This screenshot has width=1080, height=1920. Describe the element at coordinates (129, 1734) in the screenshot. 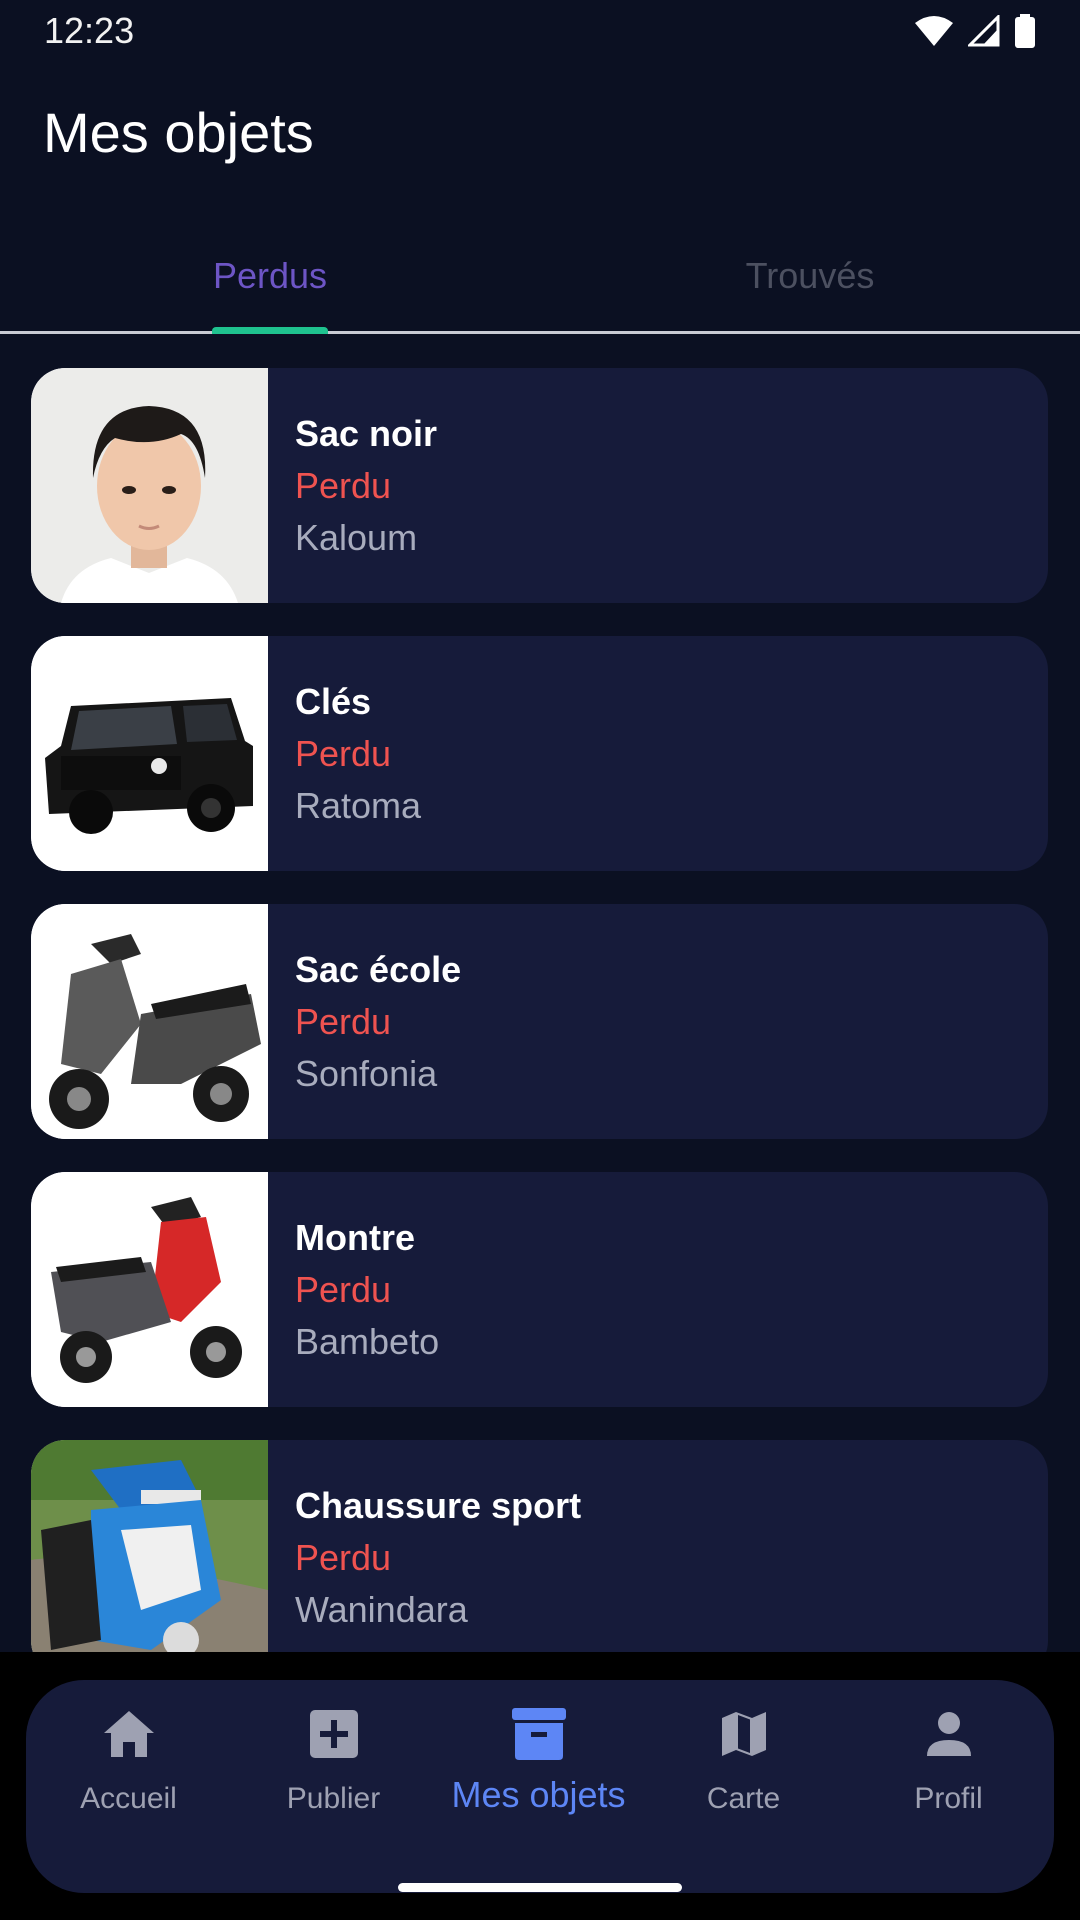

I see `home-icon` at that location.